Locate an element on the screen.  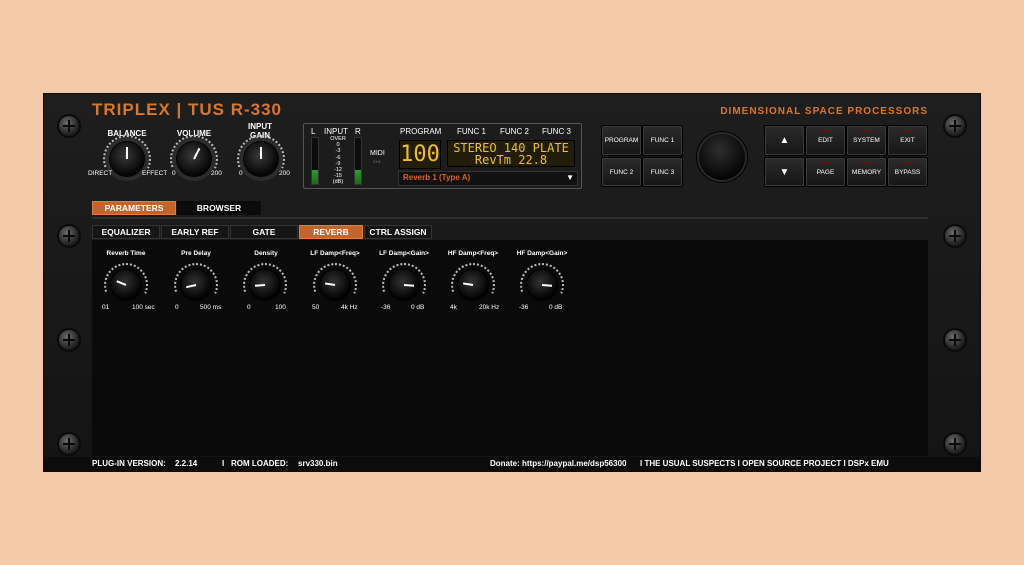
rom-label: ROM LOADED: is located at coordinates (260, 463).